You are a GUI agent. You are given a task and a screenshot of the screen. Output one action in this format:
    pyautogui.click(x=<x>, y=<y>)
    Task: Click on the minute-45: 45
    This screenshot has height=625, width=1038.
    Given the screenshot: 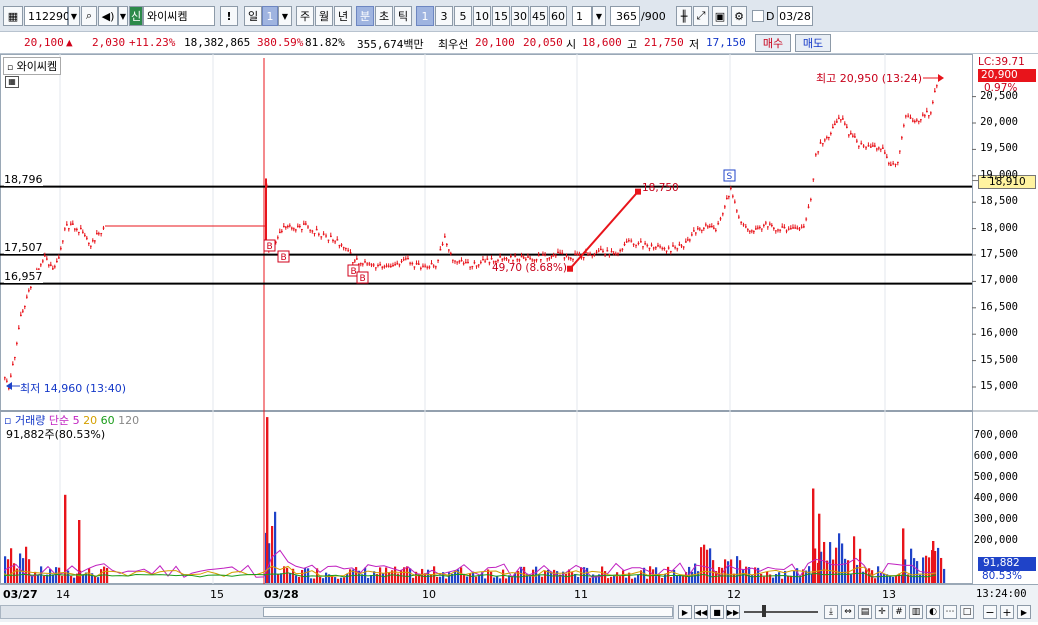 What is the action you would take?
    pyautogui.click(x=539, y=16)
    